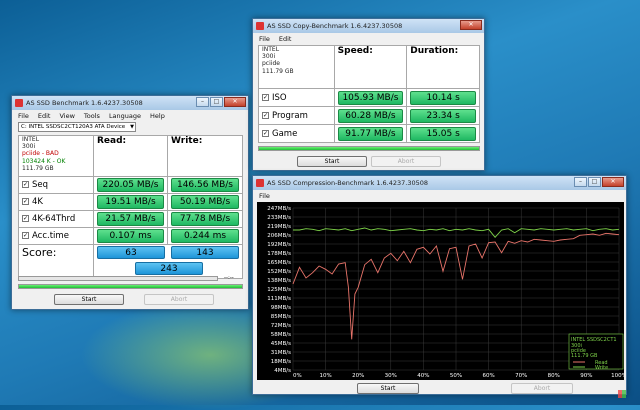 This screenshot has height=410, width=640. I want to click on table-row: ✓ ISO 105.93 MB/s 10.14 s, so click(369, 97).